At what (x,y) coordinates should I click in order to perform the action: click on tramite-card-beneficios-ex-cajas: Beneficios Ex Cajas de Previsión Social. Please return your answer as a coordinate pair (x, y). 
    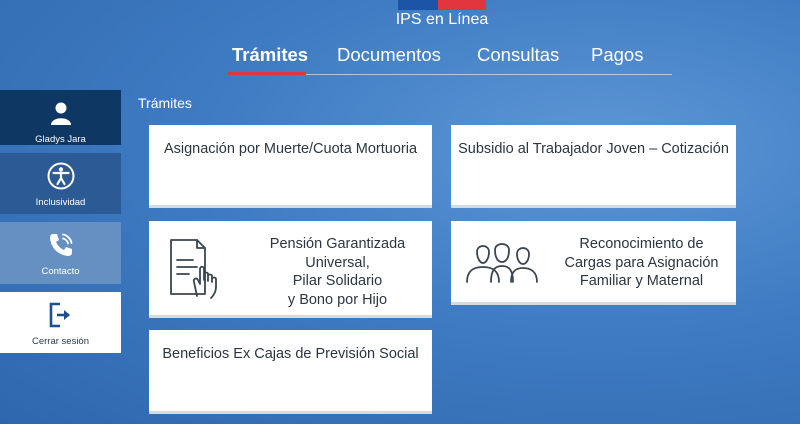
    Looking at the image, I should click on (290, 372).